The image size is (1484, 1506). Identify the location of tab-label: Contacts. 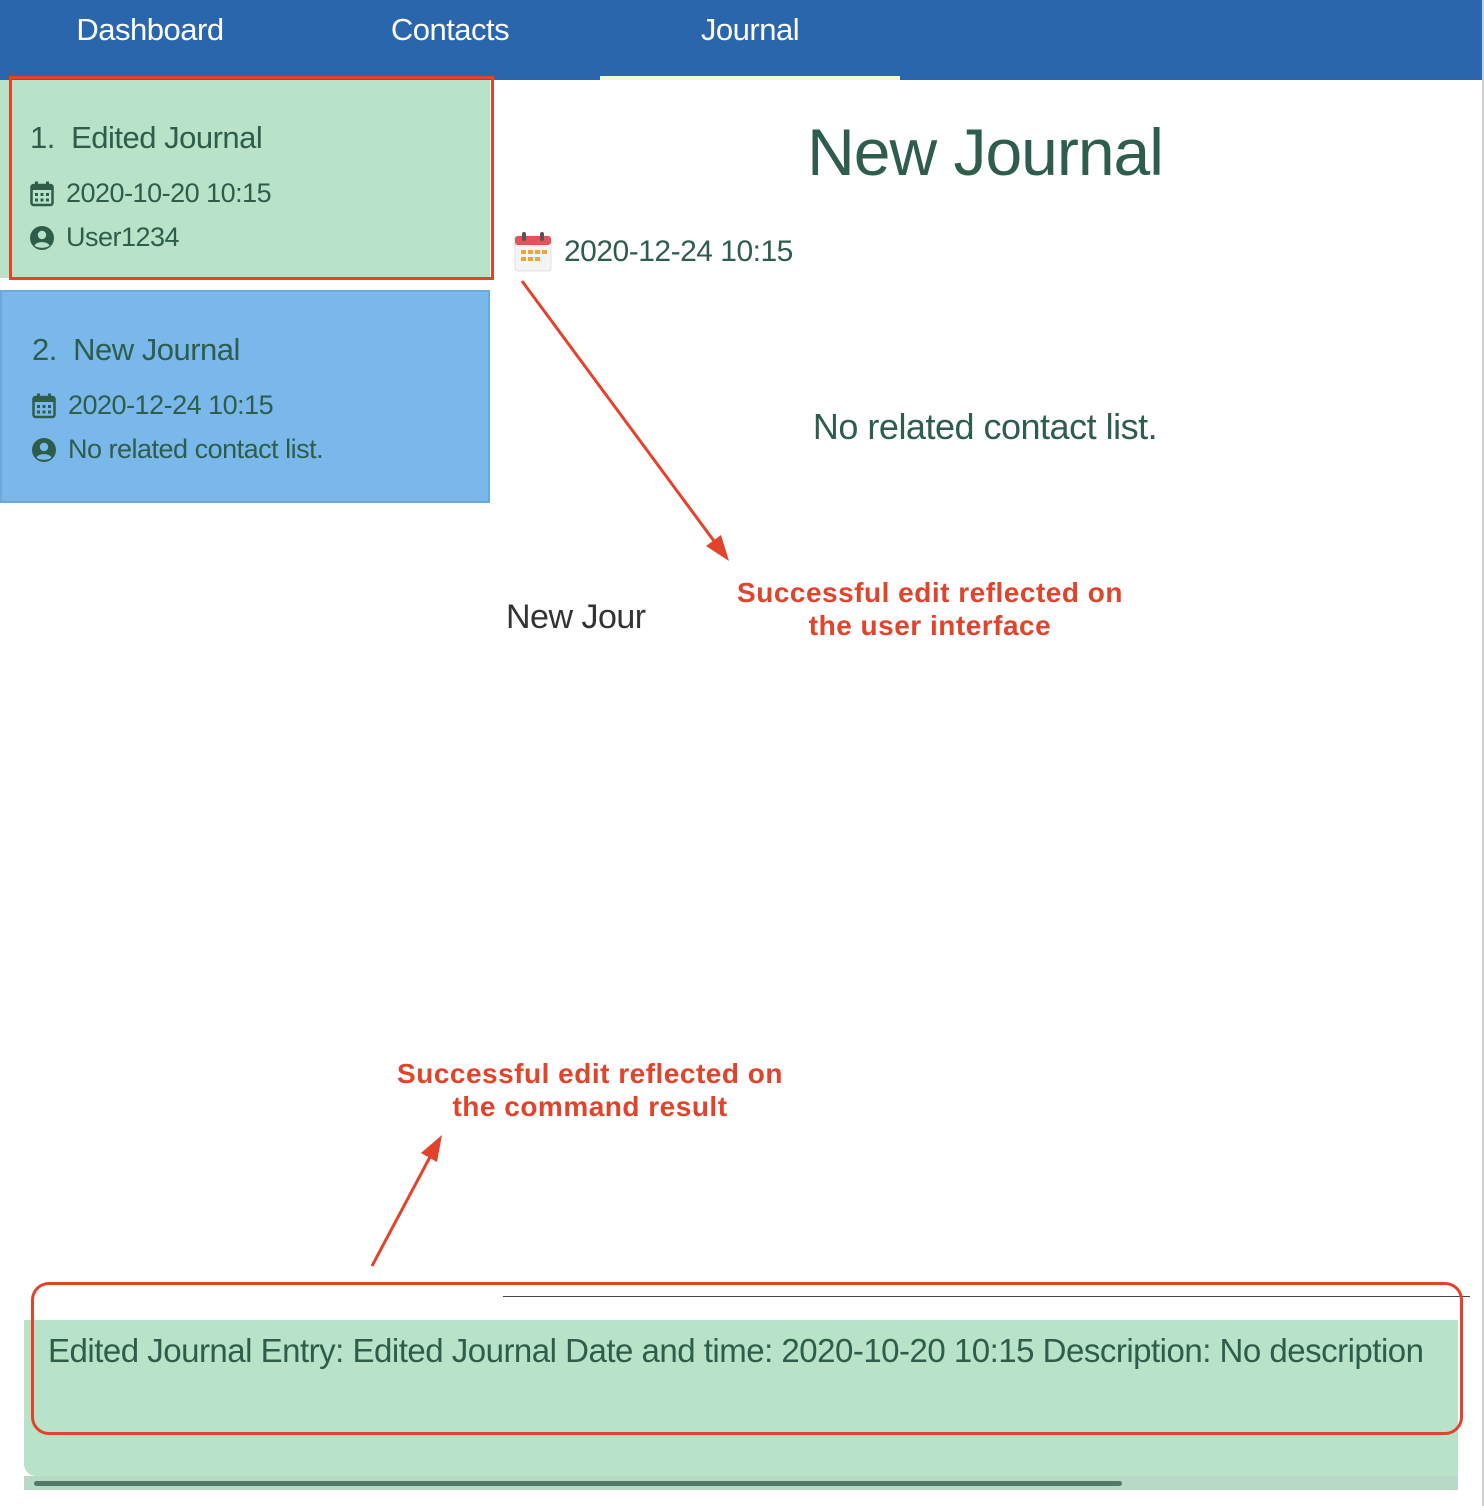
(450, 29).